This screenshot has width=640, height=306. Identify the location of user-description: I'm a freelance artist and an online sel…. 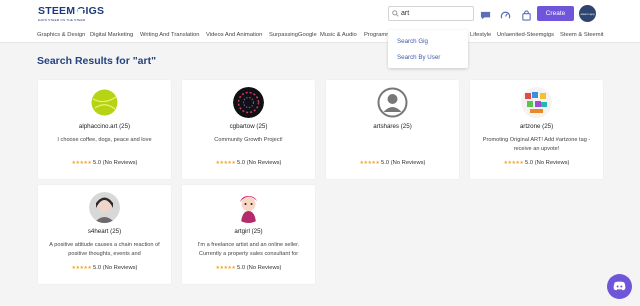
(248, 249).